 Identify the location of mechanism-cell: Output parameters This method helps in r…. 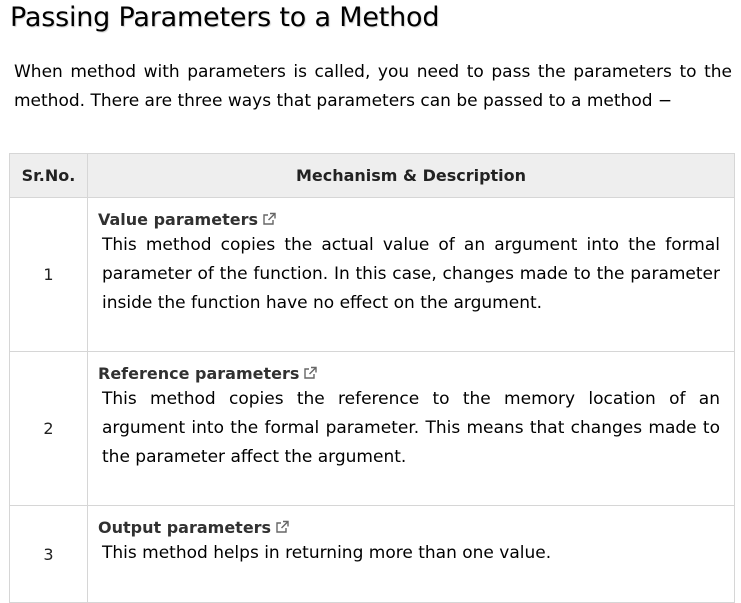
(411, 554).